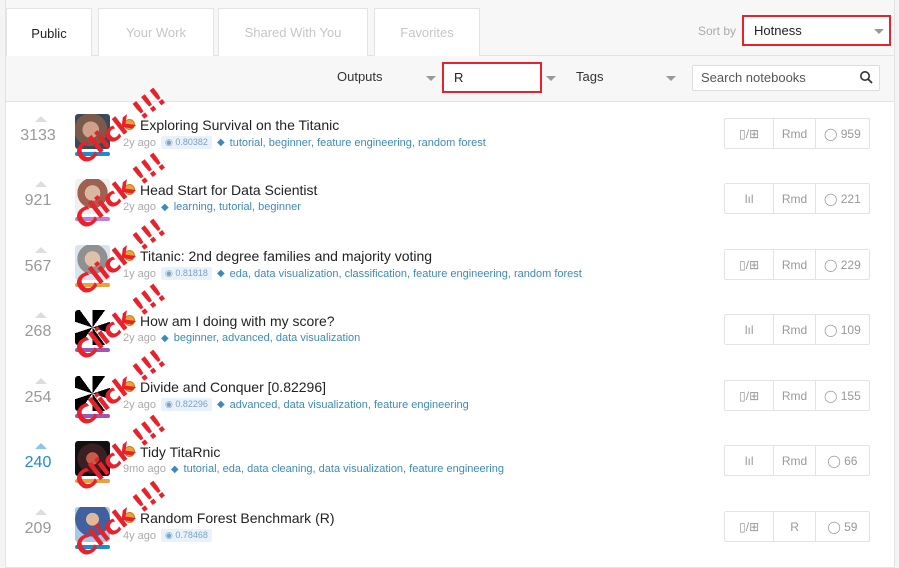 This screenshot has height=568, width=899. I want to click on kernel-tags: learning, tutorial, beginner, so click(237, 207).